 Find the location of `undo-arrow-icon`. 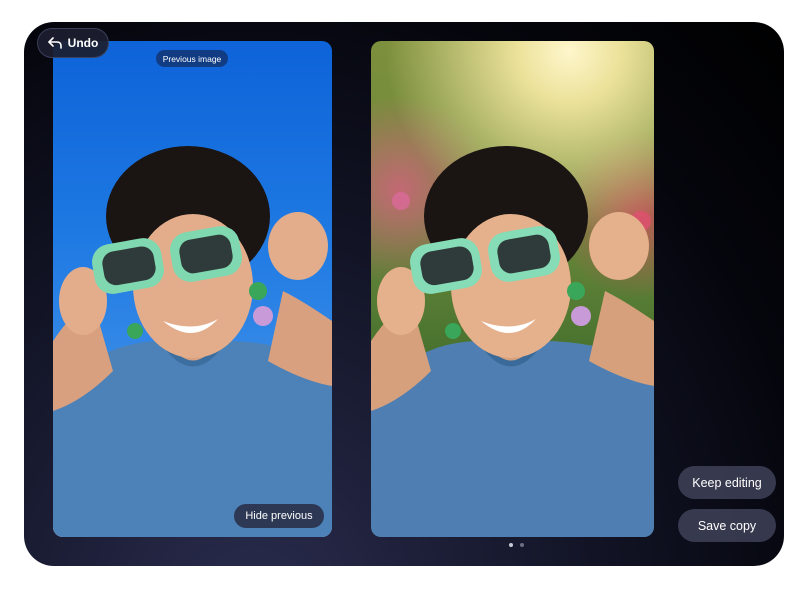

undo-arrow-icon is located at coordinates (54, 43).